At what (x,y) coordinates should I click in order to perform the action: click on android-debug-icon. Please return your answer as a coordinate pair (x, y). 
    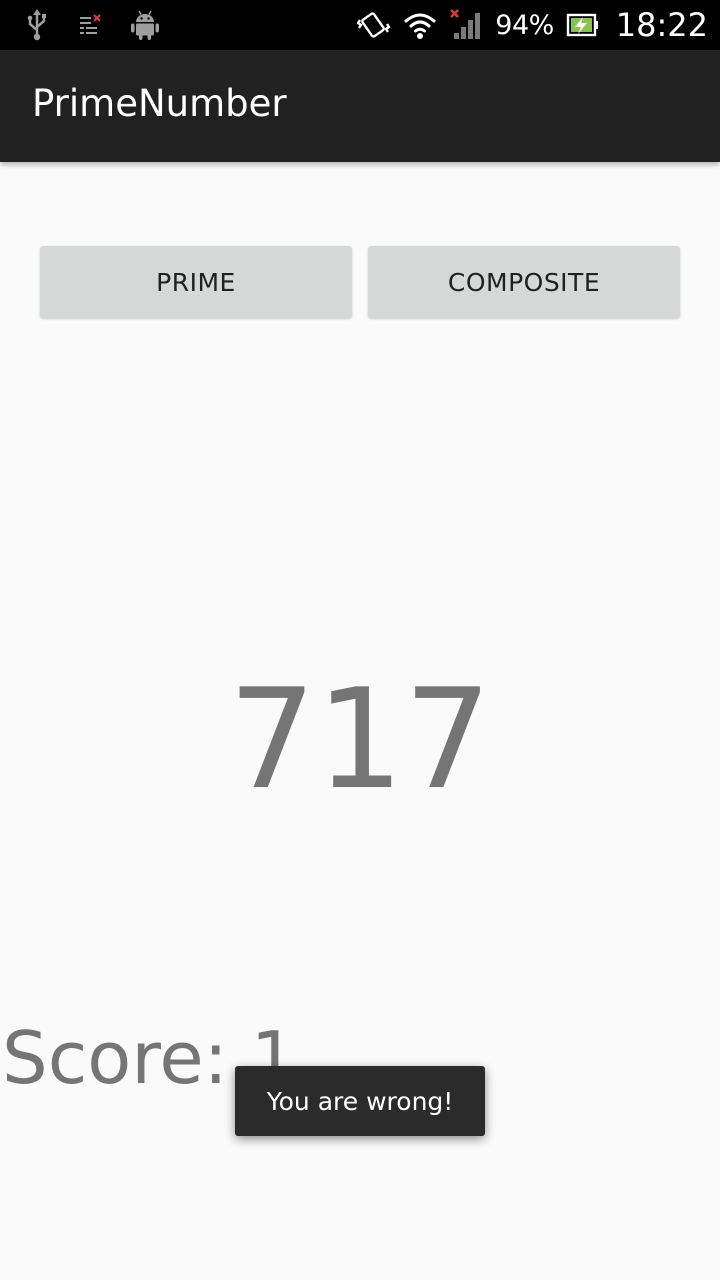
    Looking at the image, I should click on (145, 25).